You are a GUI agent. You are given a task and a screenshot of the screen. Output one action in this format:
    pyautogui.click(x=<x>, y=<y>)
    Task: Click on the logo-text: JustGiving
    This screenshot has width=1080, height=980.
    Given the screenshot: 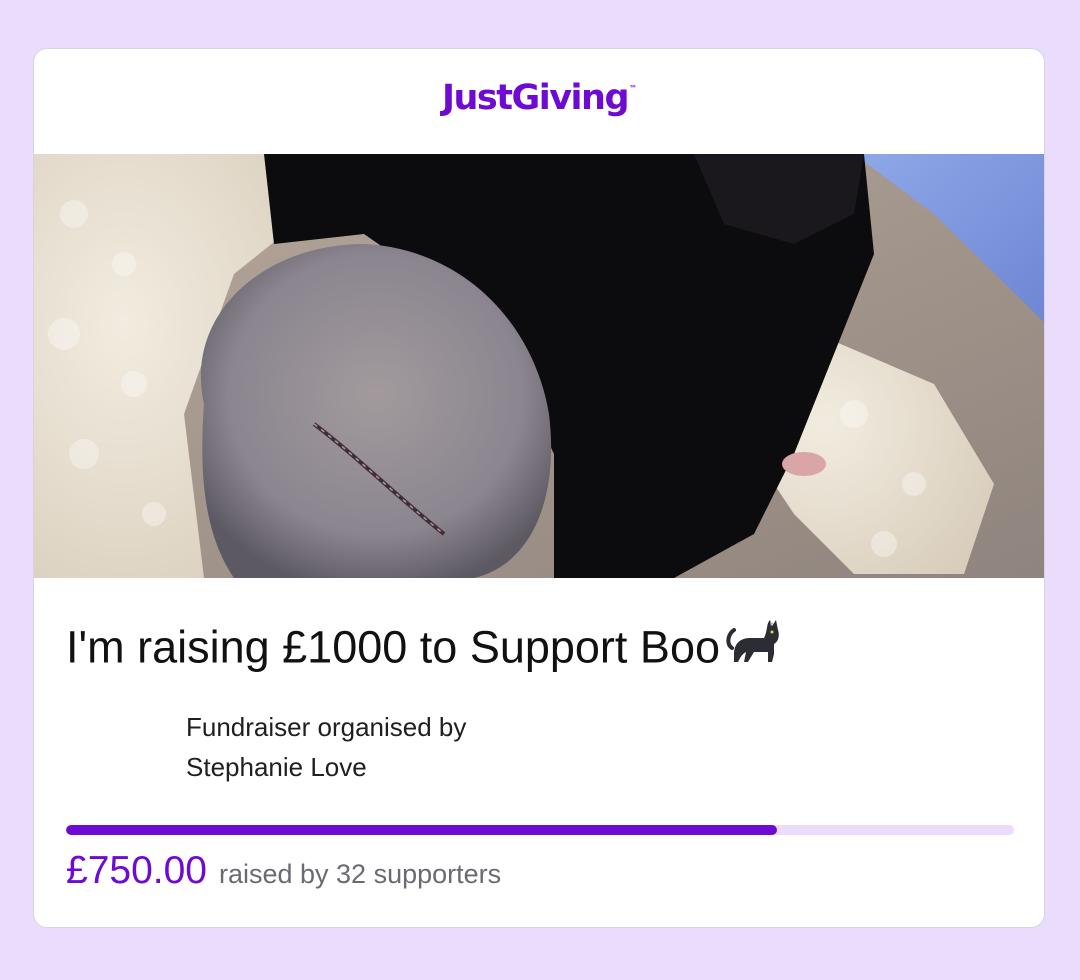 What is the action you would take?
    pyautogui.click(x=535, y=97)
    